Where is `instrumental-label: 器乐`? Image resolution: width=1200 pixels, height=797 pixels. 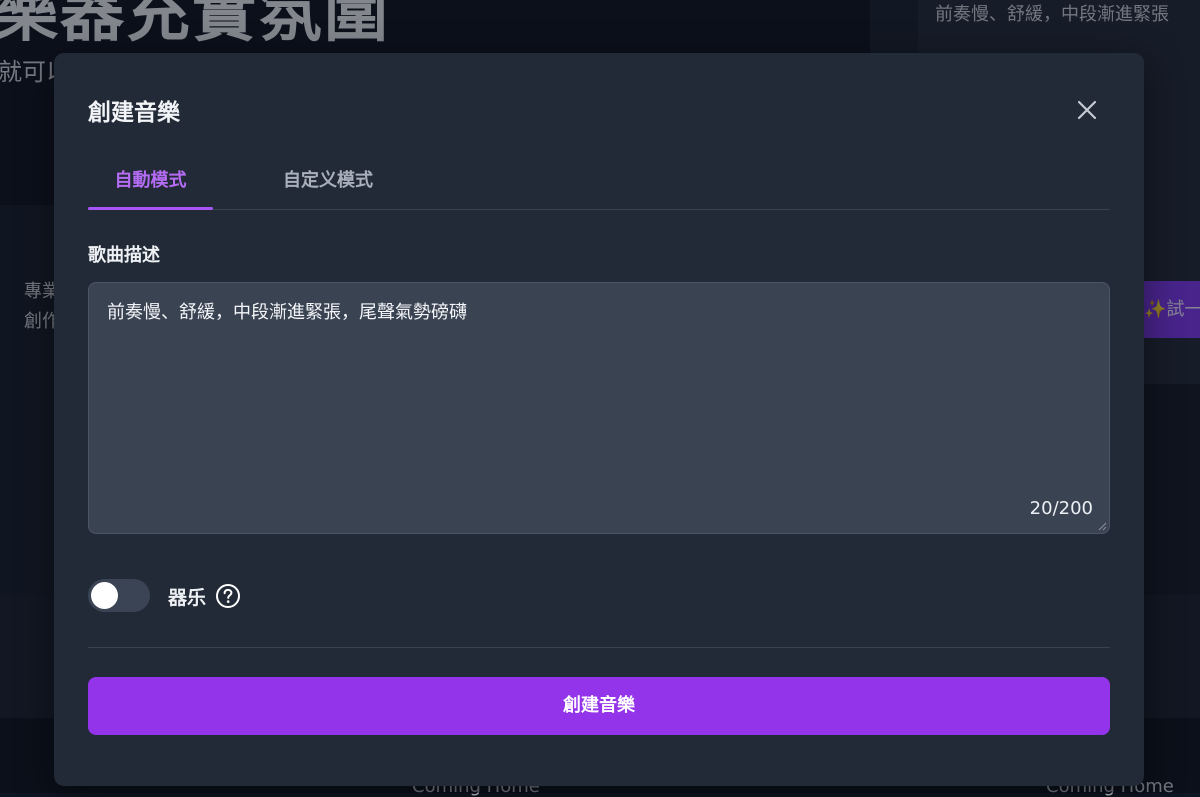 instrumental-label: 器乐 is located at coordinates (187, 598).